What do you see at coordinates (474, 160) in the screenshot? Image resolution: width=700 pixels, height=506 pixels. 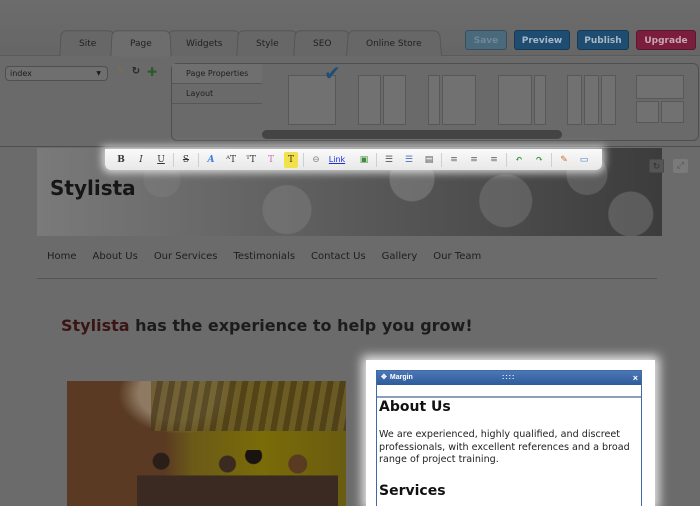 I see `align-center-icon: ≡` at bounding box center [474, 160].